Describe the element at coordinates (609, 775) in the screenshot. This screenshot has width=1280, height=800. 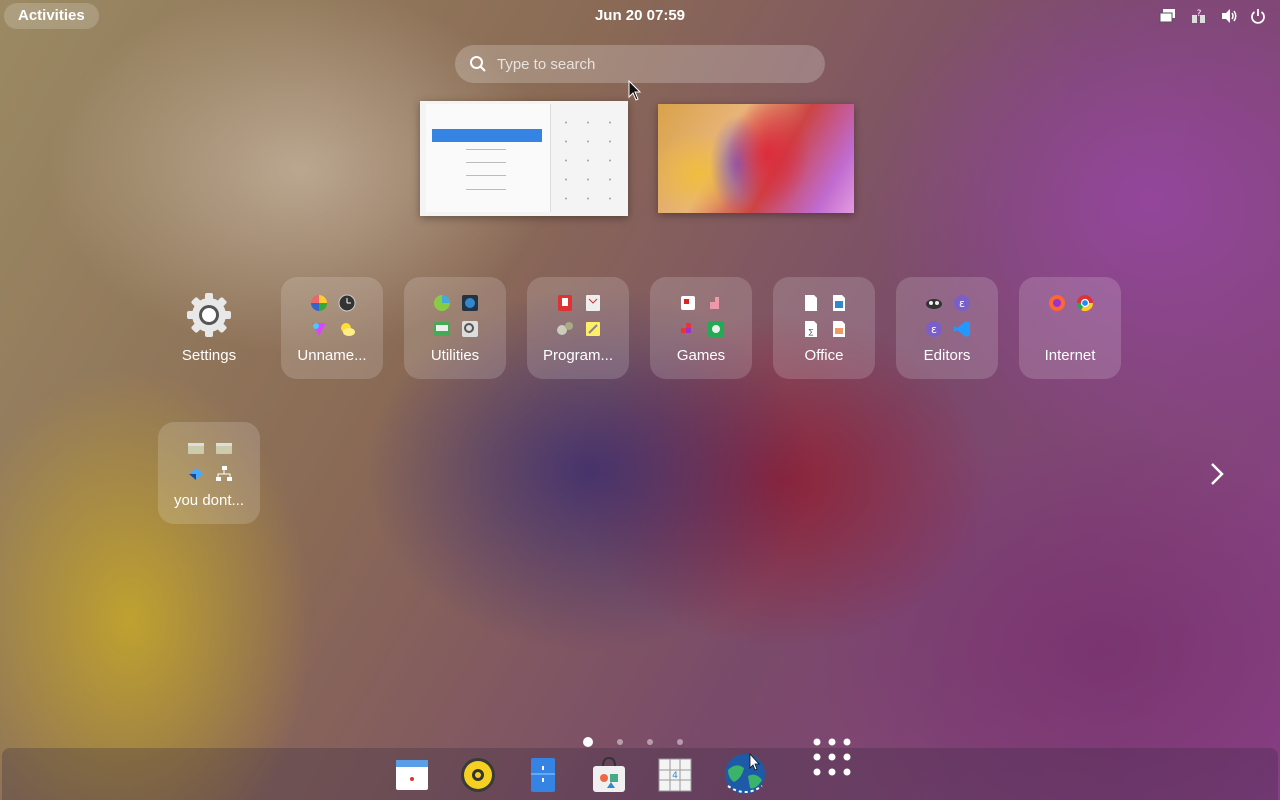
I see `software-store-icon` at that location.